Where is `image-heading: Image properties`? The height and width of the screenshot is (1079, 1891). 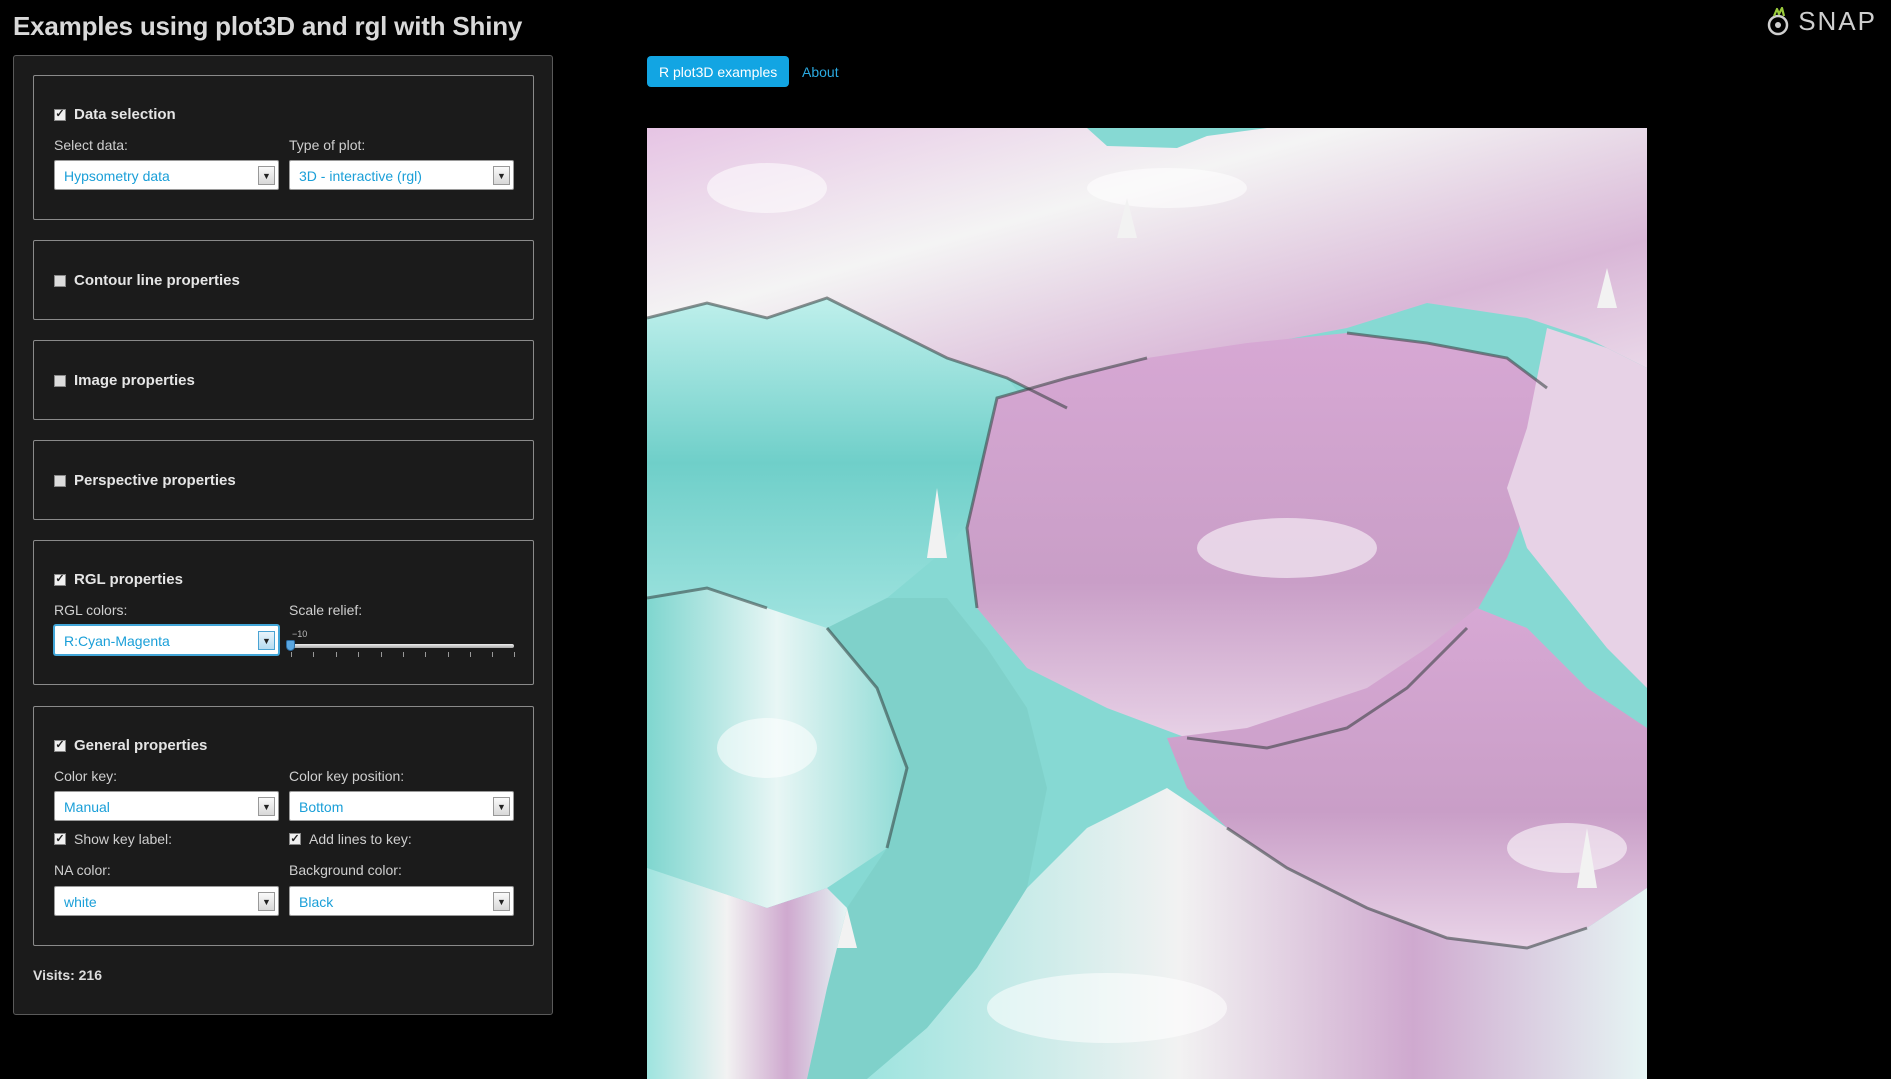
image-heading: Image properties is located at coordinates (134, 380).